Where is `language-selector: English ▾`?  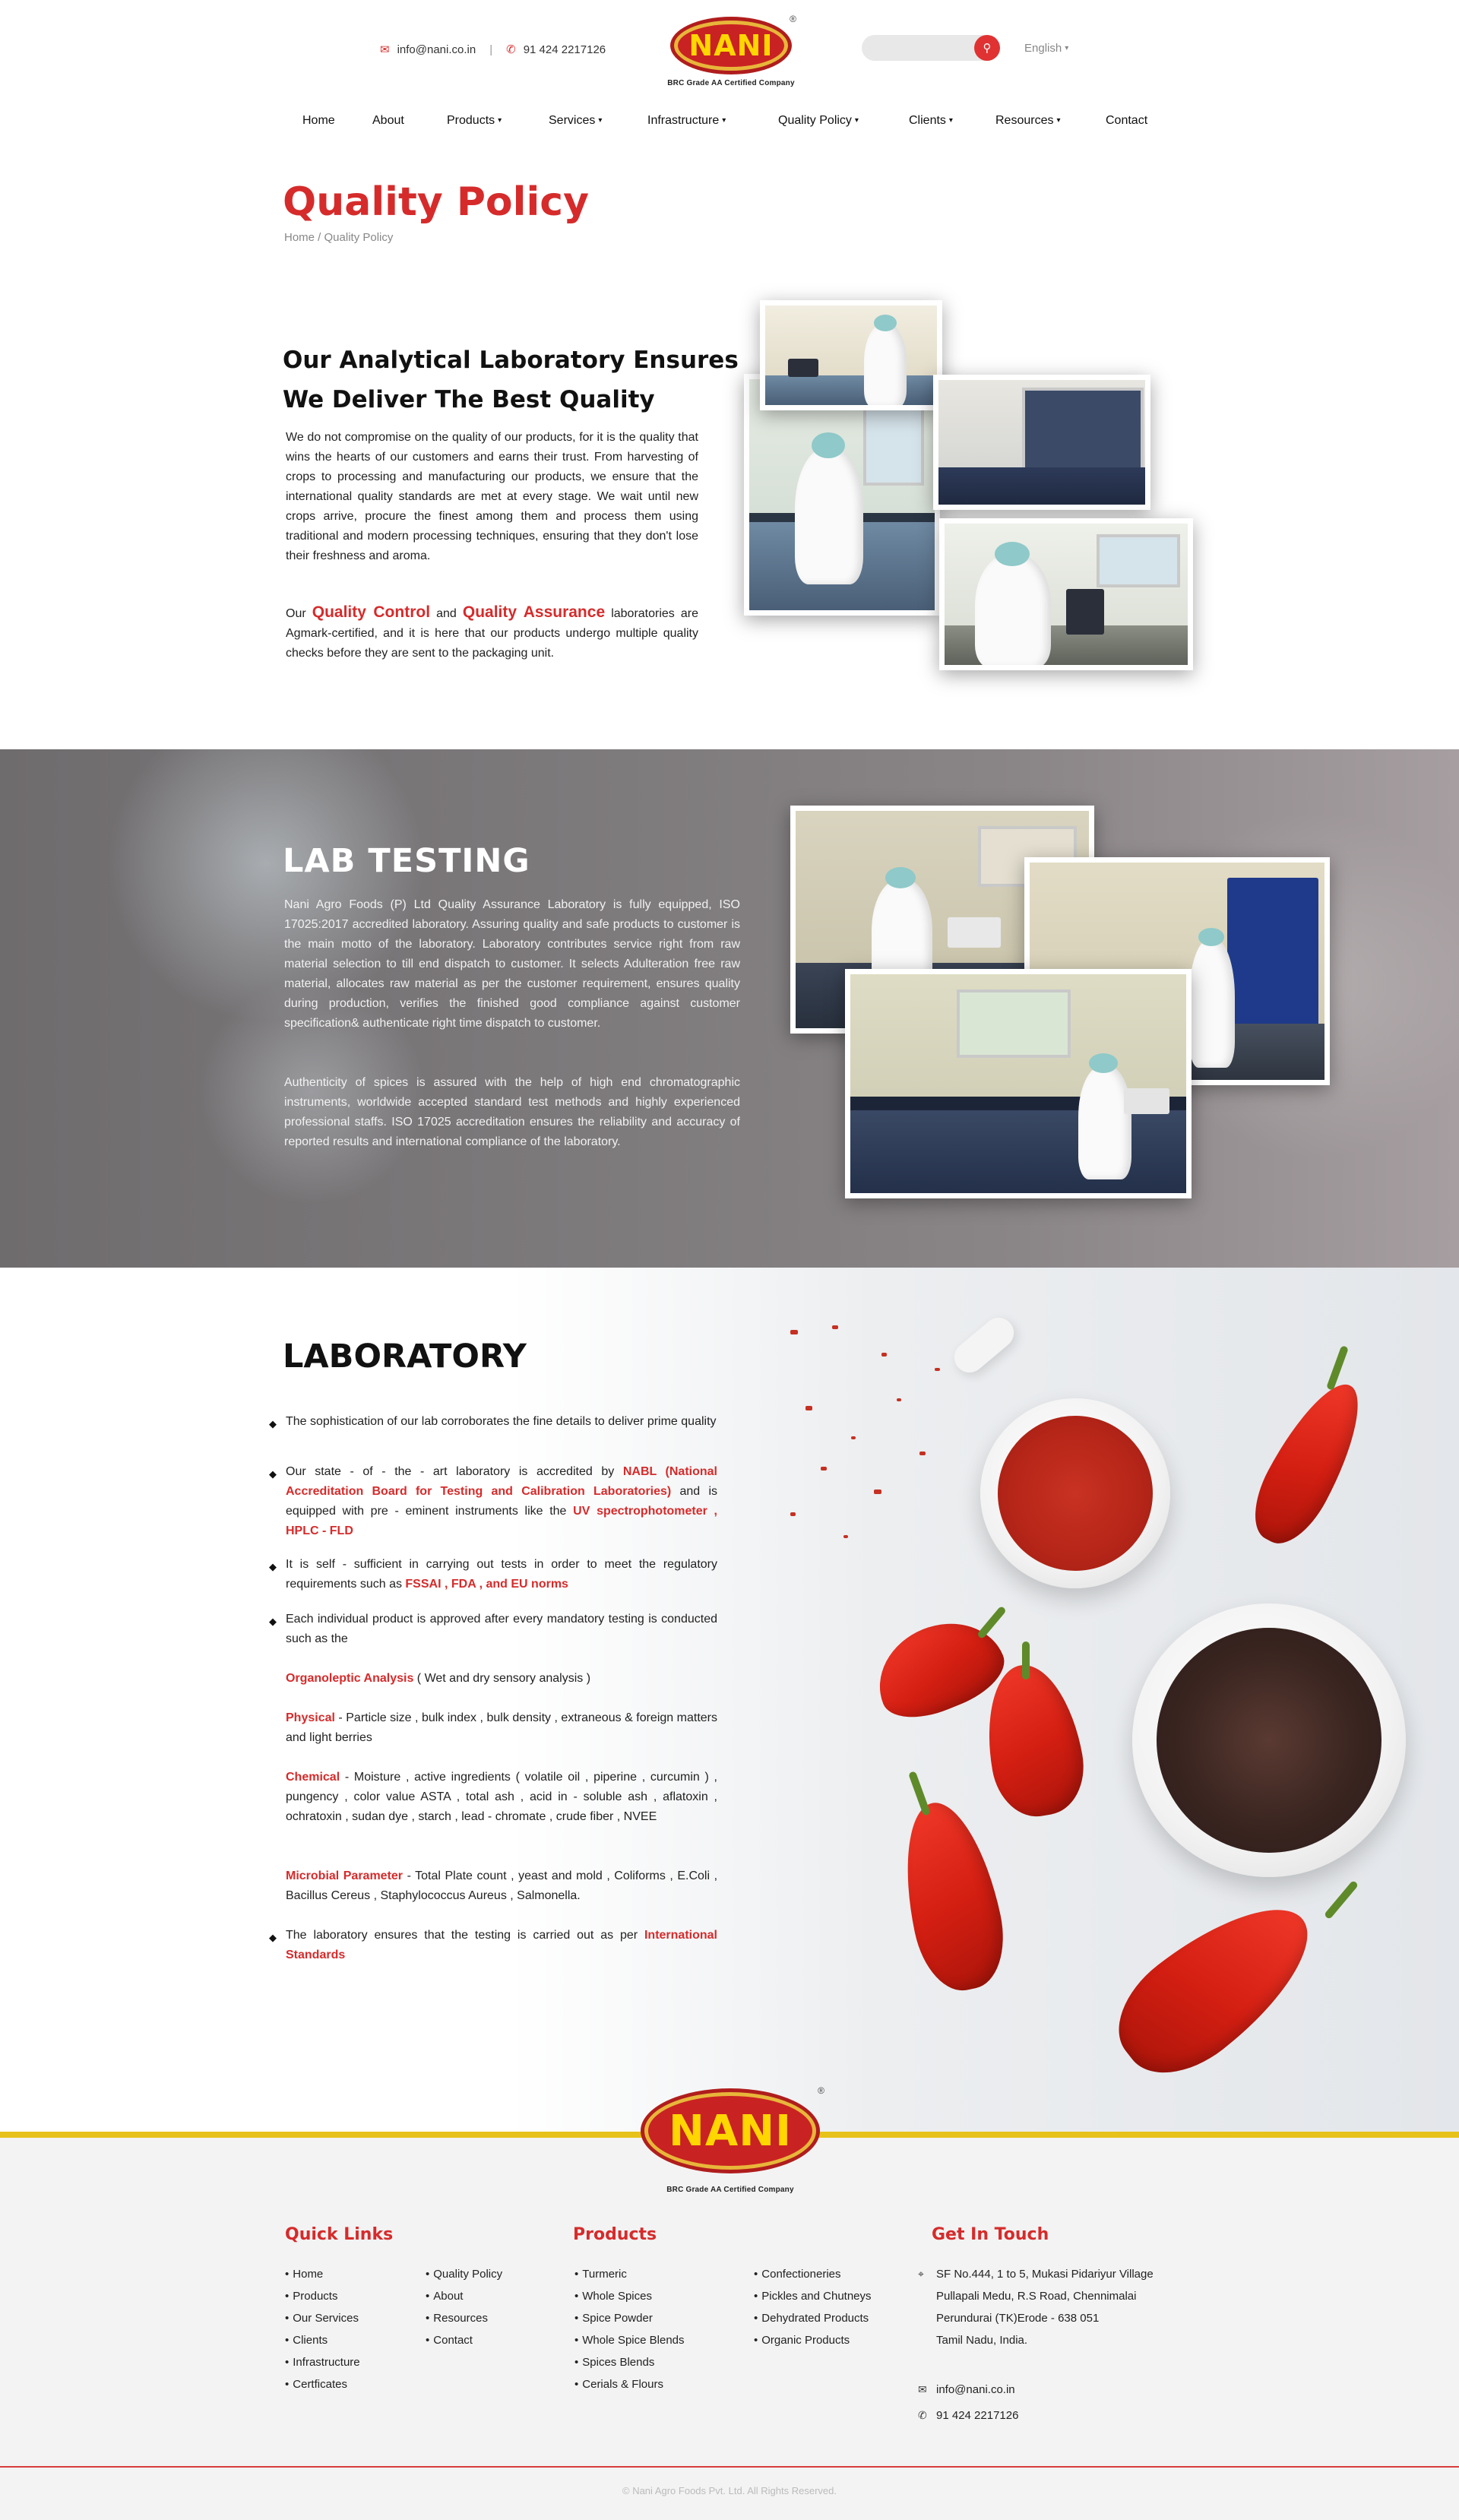
language-selector: English ▾ is located at coordinates (1046, 48).